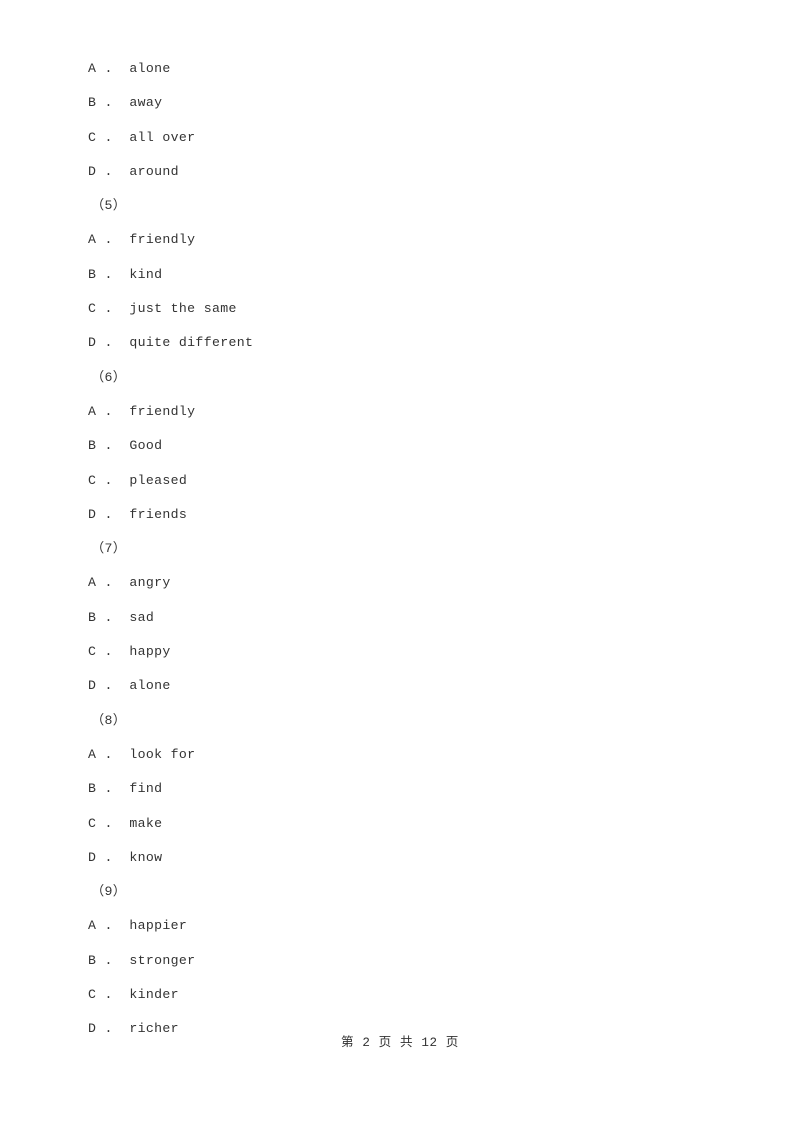 The width and height of the screenshot is (800, 1132). Describe the element at coordinates (109, 377) in the screenshot. I see `question-number: （6）` at that location.